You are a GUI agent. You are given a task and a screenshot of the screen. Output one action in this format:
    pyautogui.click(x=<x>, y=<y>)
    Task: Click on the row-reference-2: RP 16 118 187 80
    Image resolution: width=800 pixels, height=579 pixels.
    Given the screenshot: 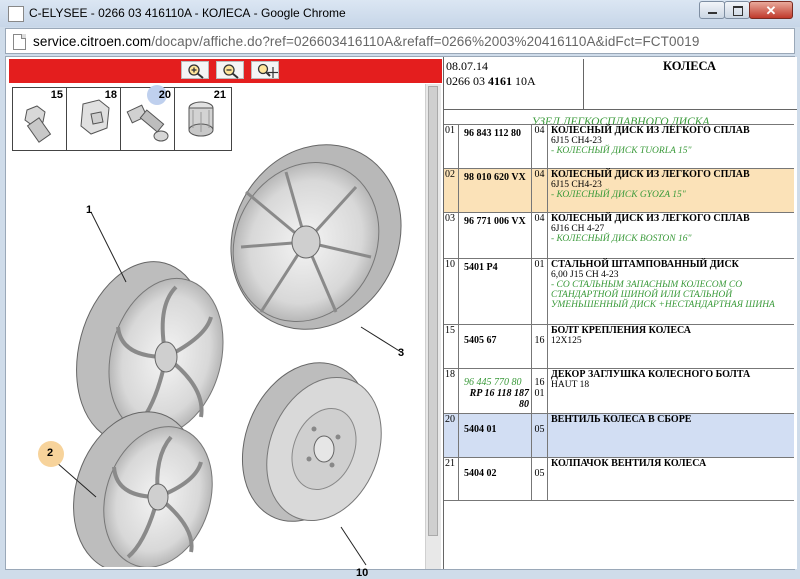 What is the action you would take?
    pyautogui.click(x=499, y=399)
    